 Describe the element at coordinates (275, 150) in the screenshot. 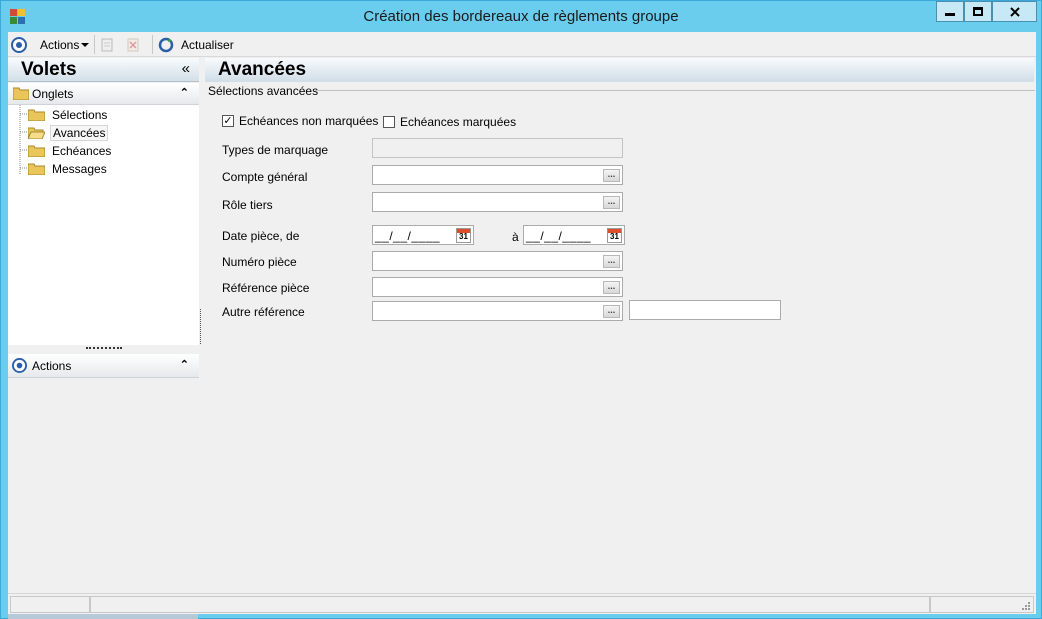

I see `field-label: Types de marquage` at that location.